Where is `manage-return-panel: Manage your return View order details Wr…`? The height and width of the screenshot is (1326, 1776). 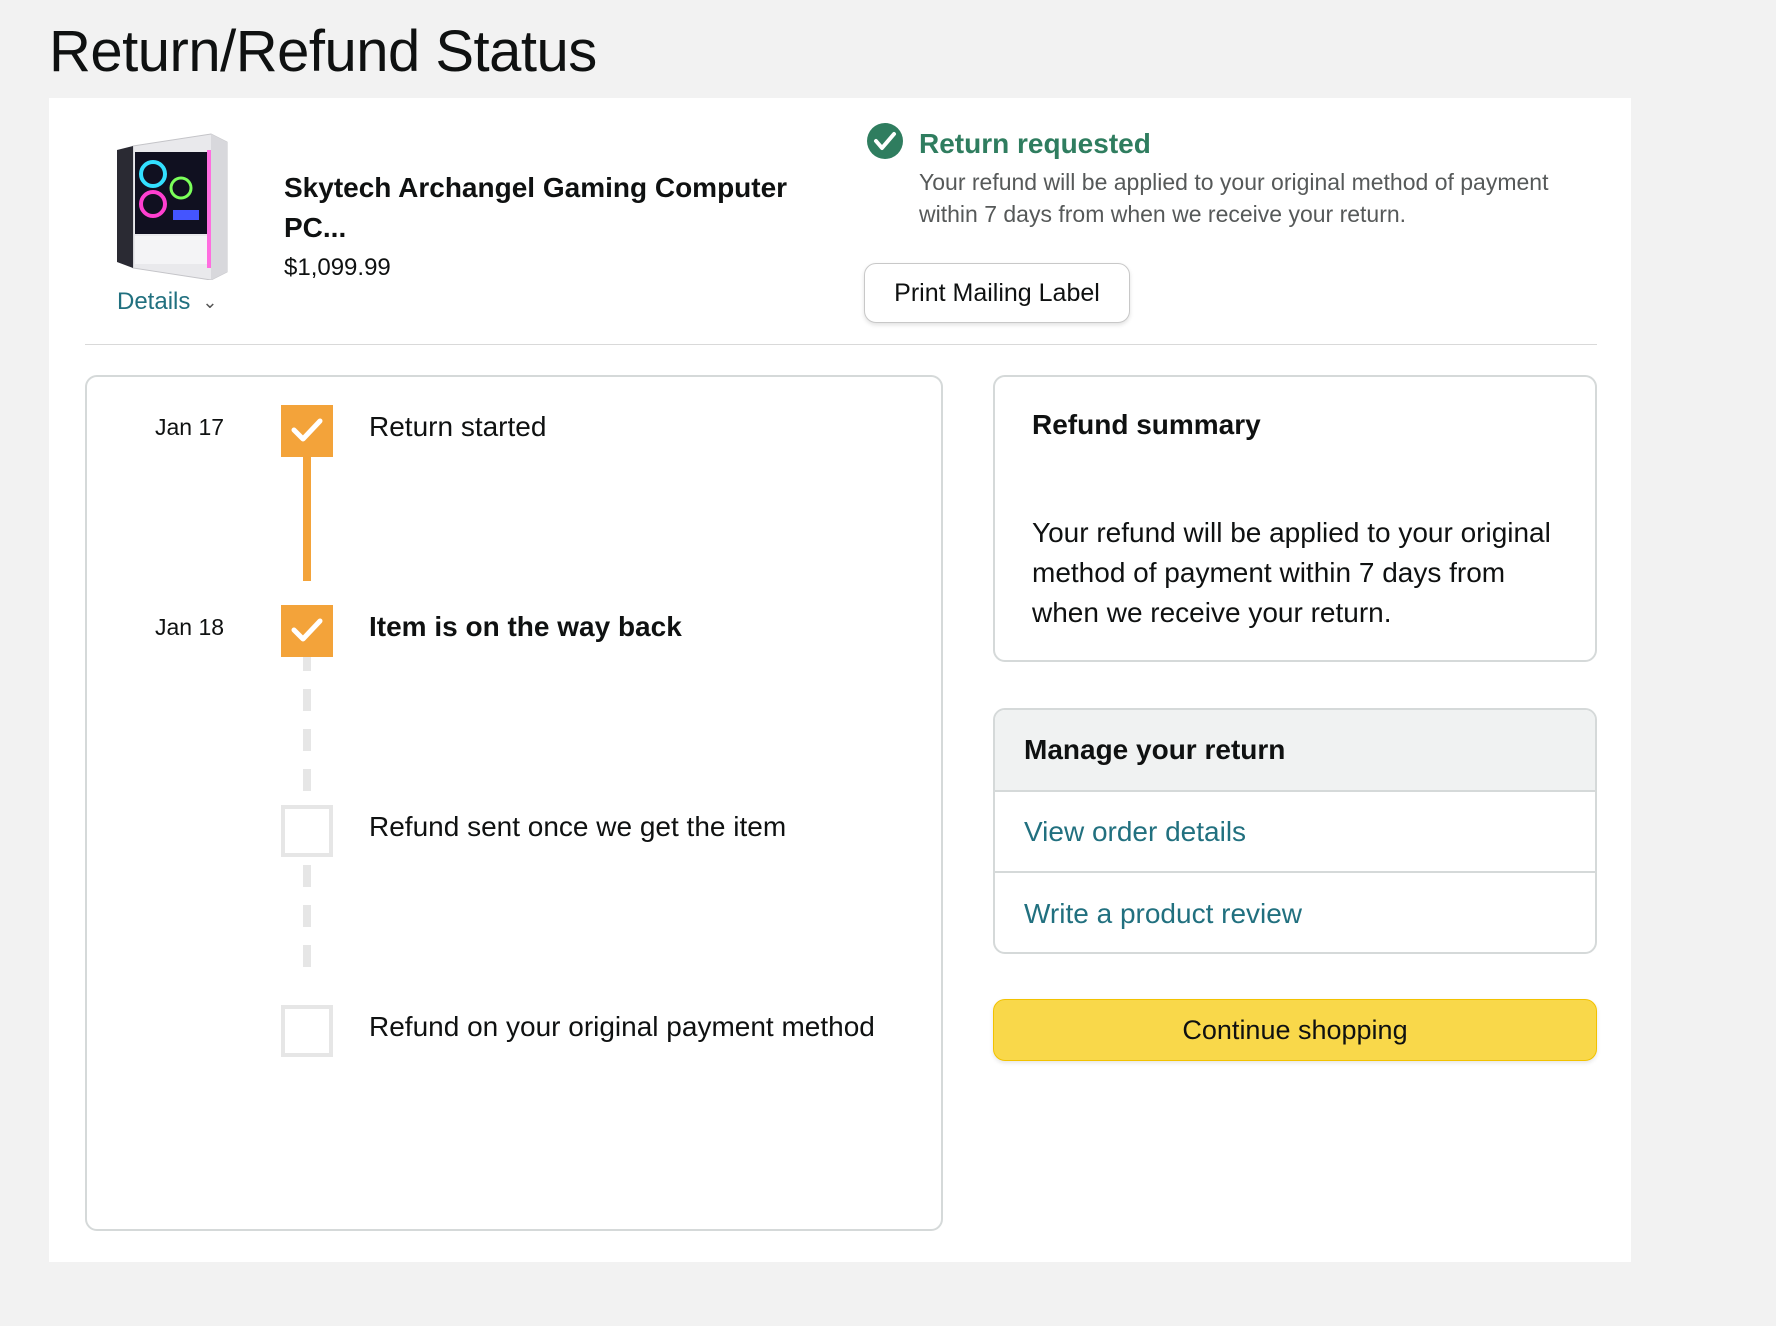
manage-return-panel: Manage your return View order details Wr… is located at coordinates (1295, 831).